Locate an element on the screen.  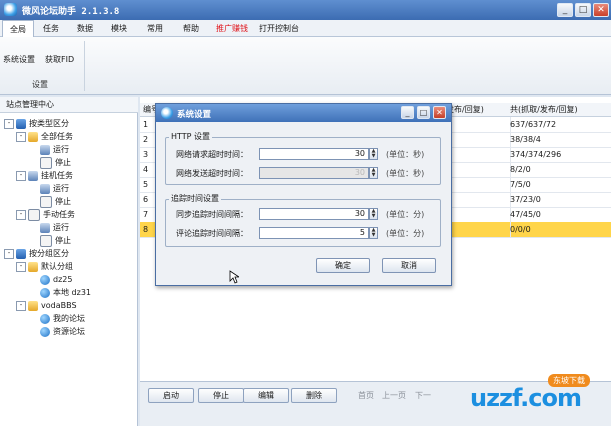
request-timeout-spinner: ▲ ▼ is located at coordinates (373, 154).